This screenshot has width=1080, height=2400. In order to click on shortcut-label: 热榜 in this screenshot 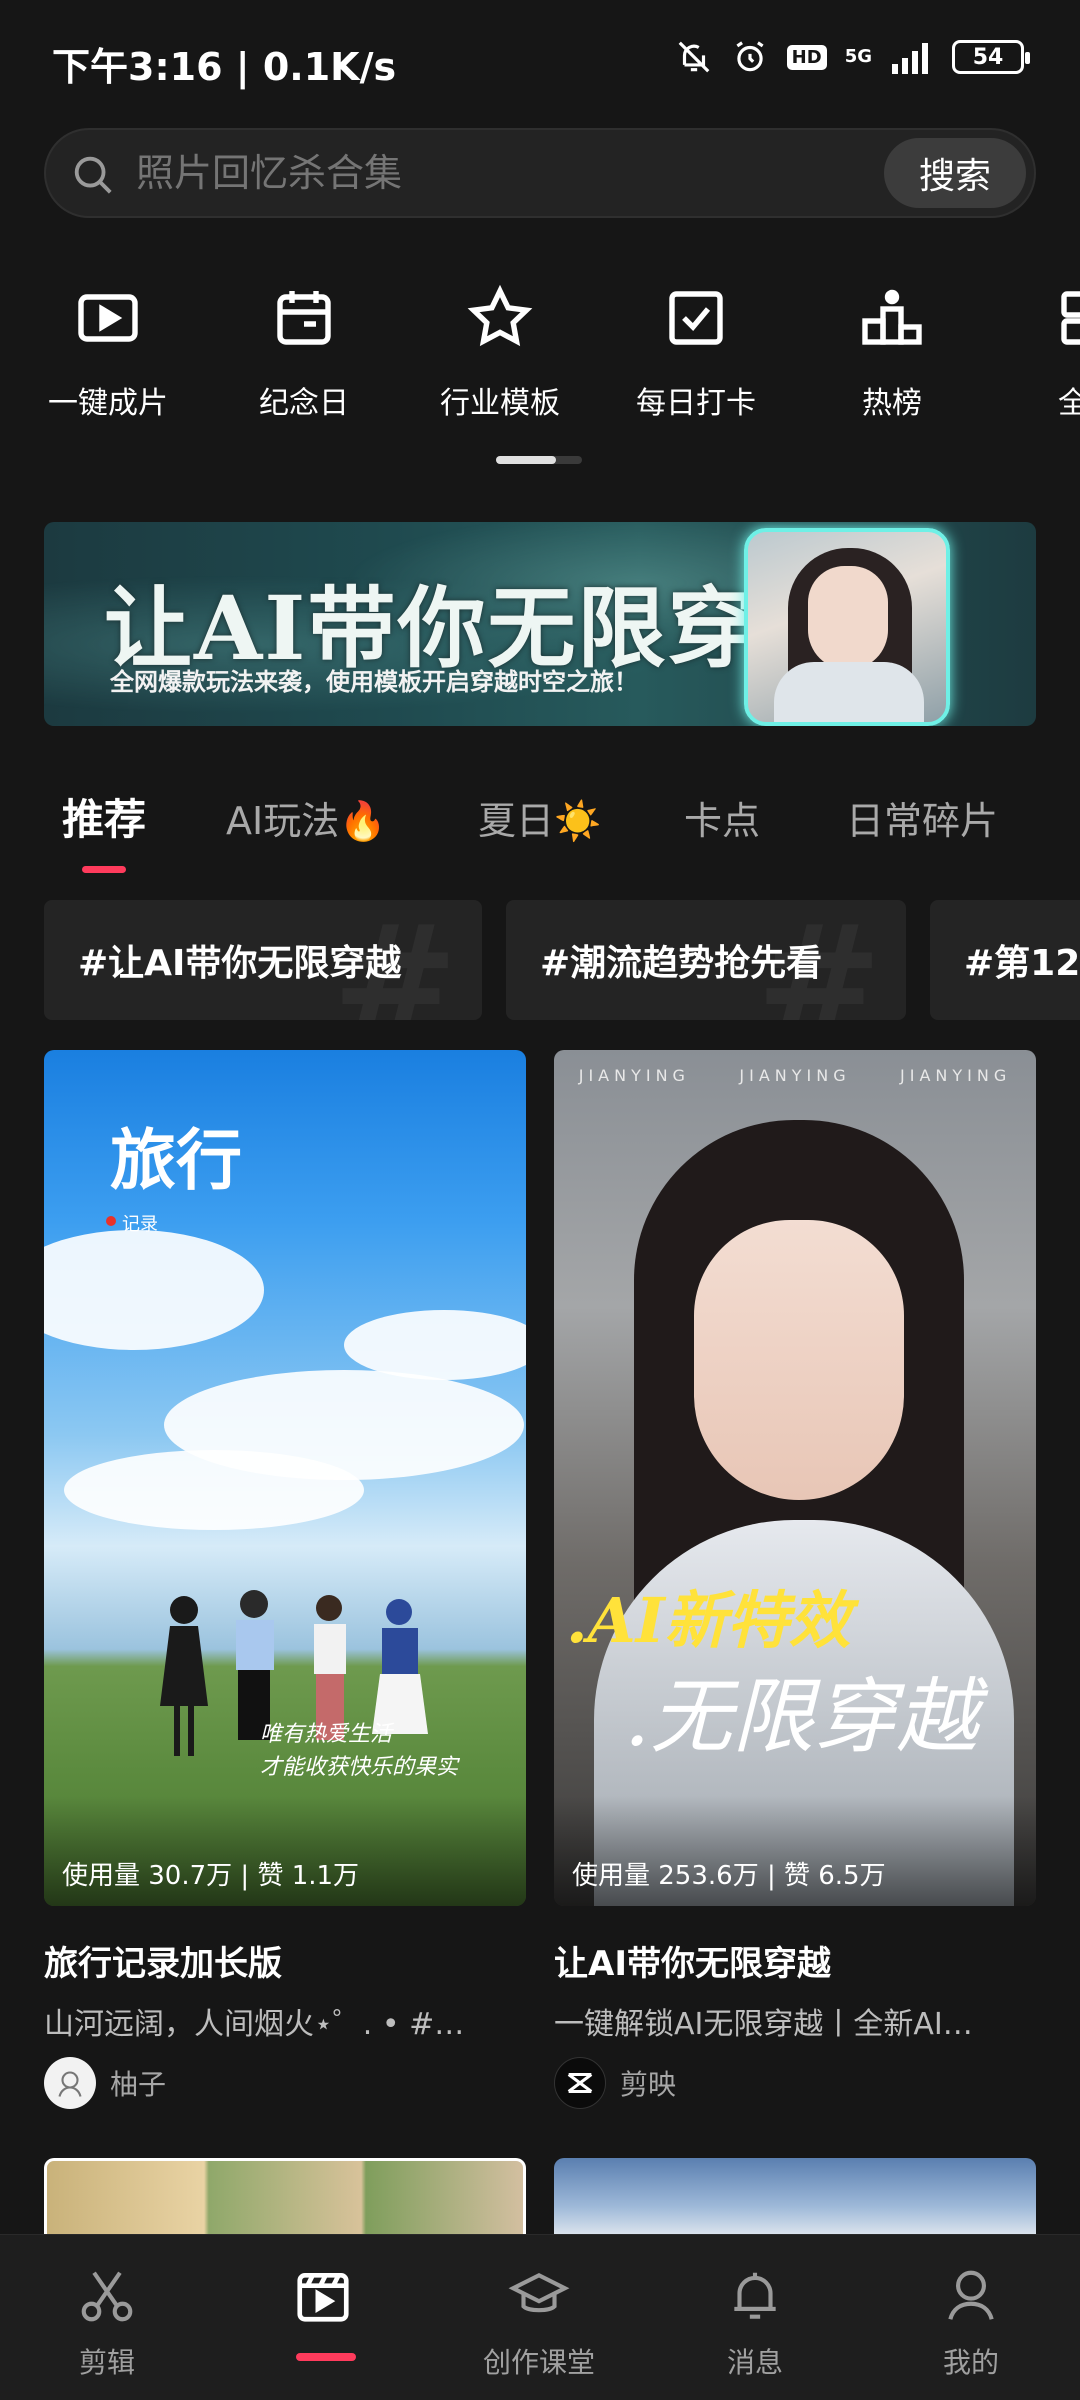, I will do `click(892, 403)`.